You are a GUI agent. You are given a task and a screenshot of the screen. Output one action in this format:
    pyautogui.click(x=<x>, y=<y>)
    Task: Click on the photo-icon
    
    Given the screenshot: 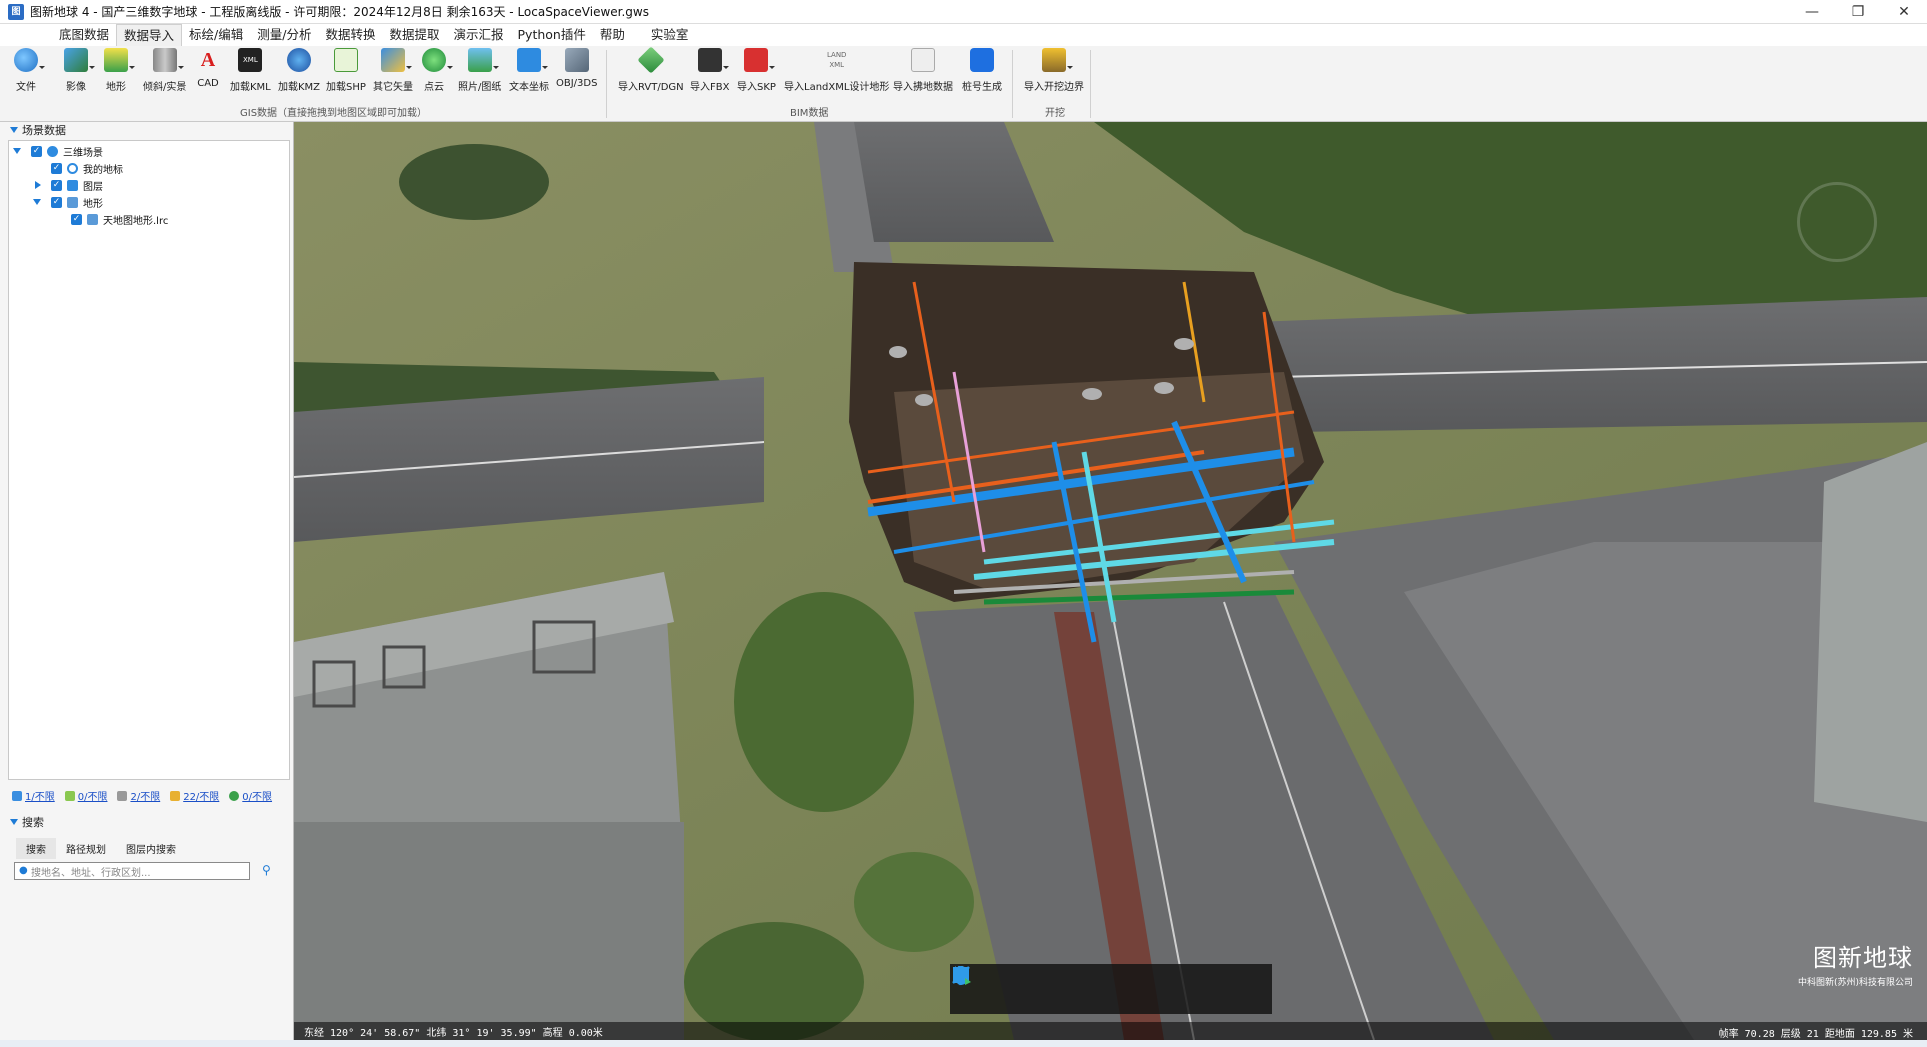 What is the action you would take?
    pyautogui.click(x=483, y=60)
    